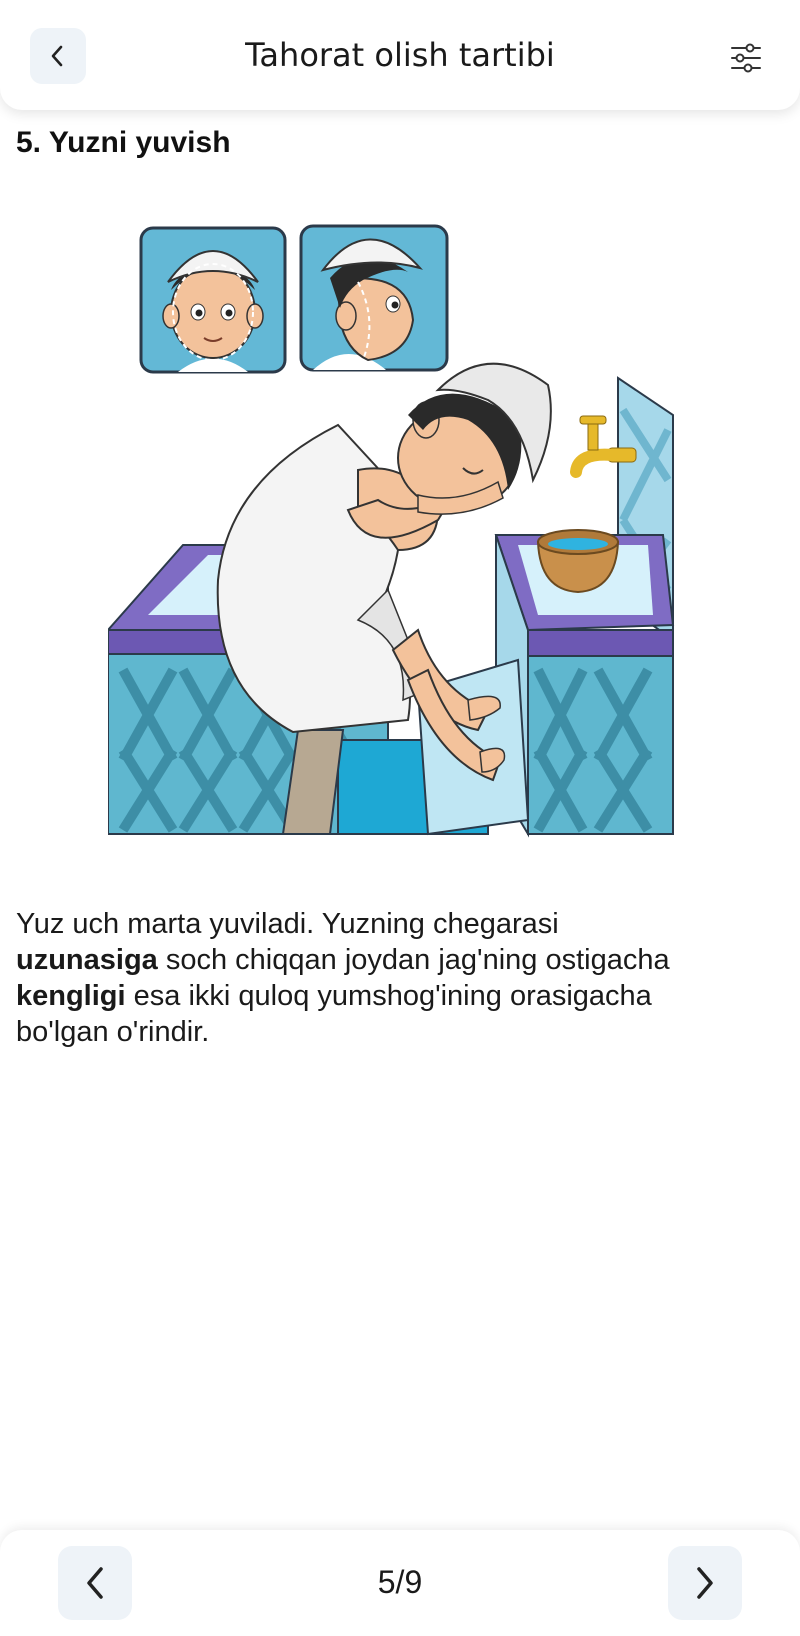 Image resolution: width=800 pixels, height=1636 pixels. What do you see at coordinates (374, 298) in the screenshot?
I see `face-side-thumbnail` at bounding box center [374, 298].